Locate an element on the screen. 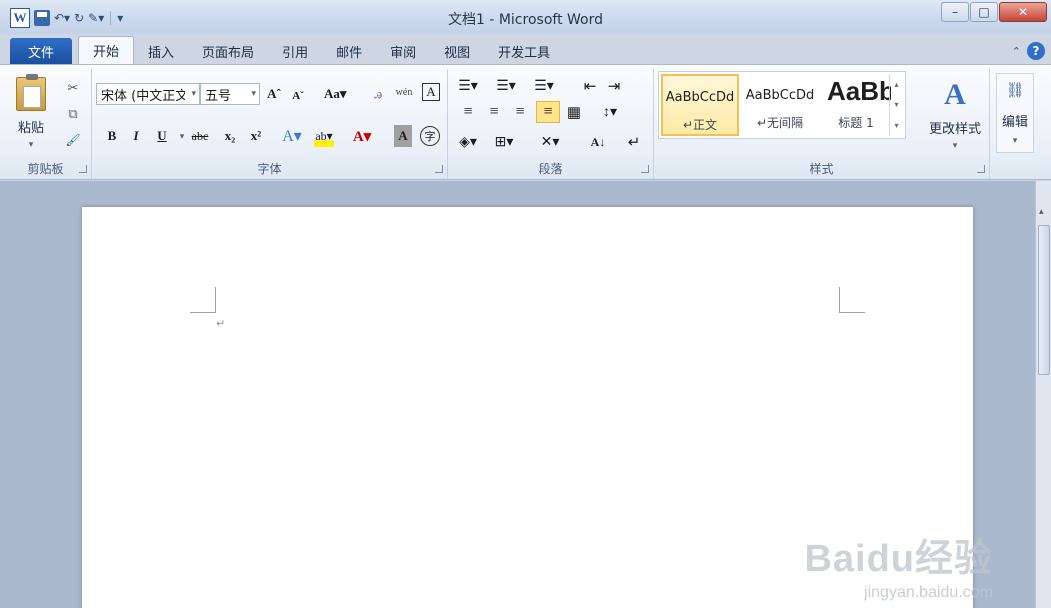  character-border-icon: A is located at coordinates (431, 92).